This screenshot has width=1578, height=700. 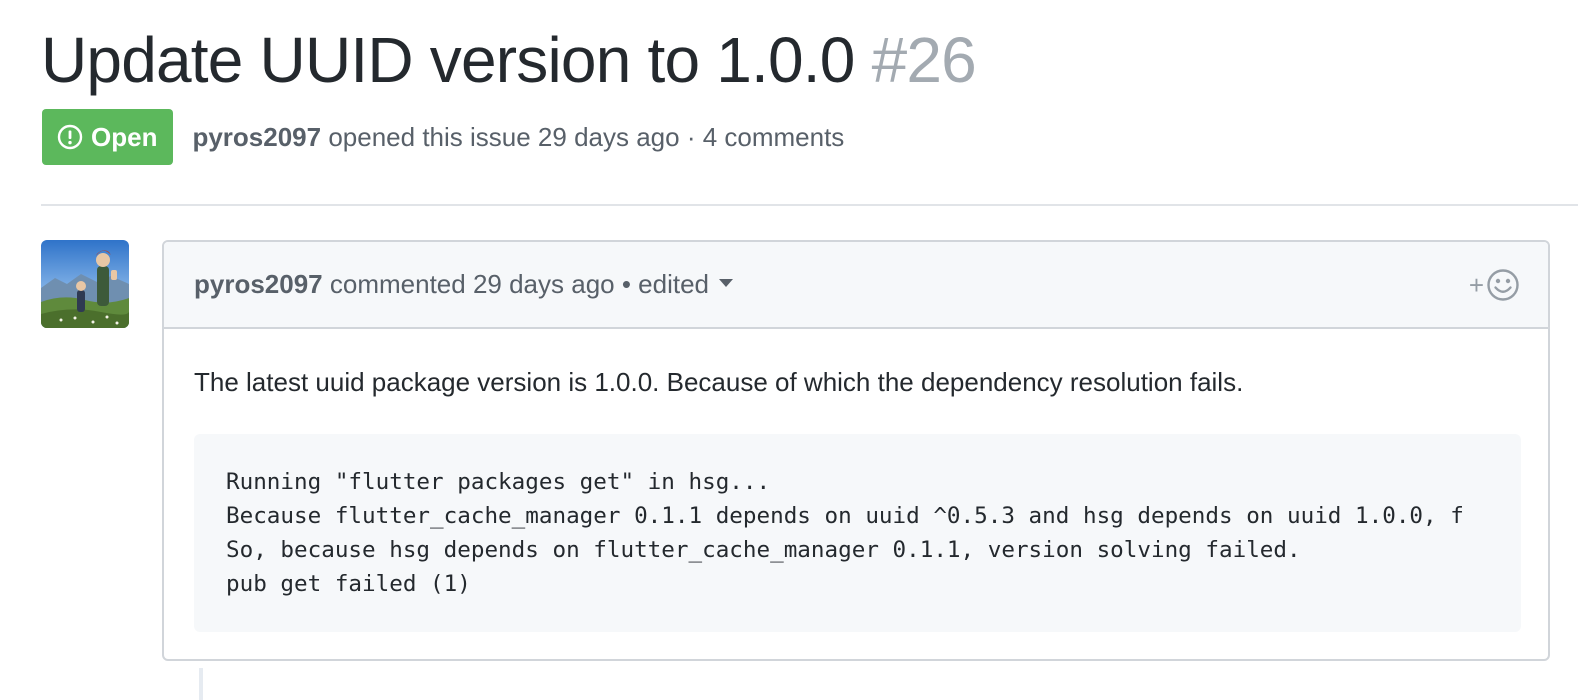 I want to click on issue-state-label: Open, so click(x=124, y=136).